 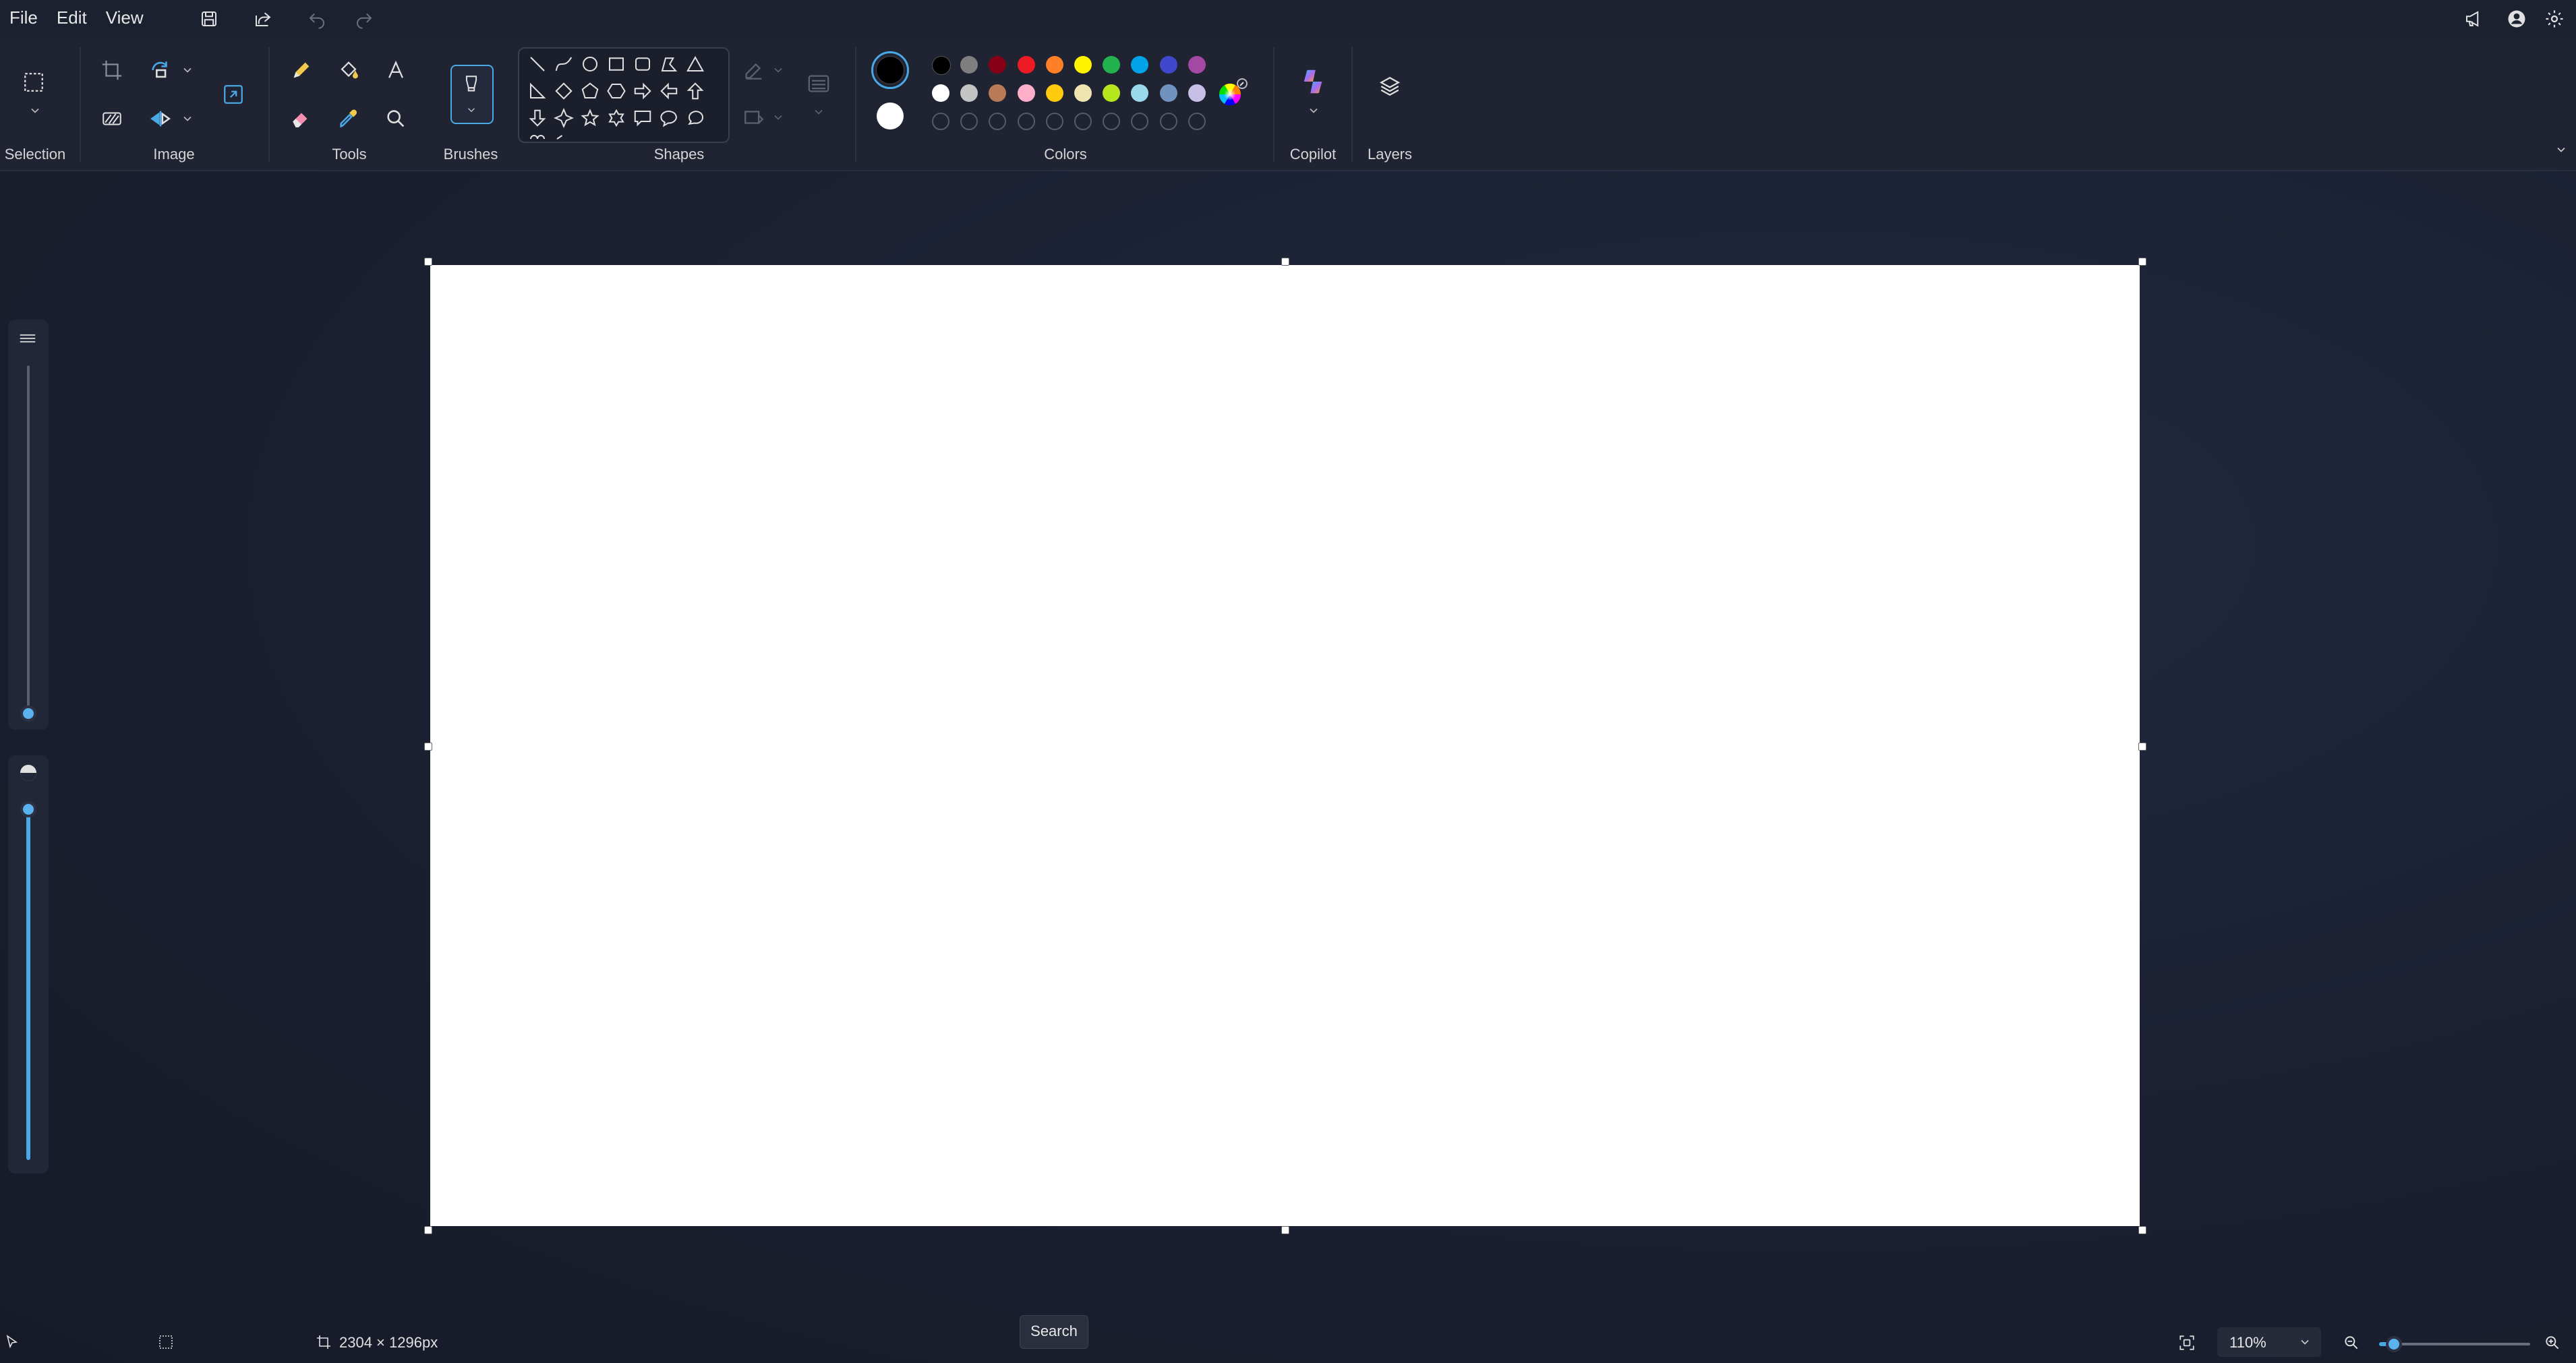 What do you see at coordinates (818, 112) in the screenshot?
I see `stroke-chevron-down-icon` at bounding box center [818, 112].